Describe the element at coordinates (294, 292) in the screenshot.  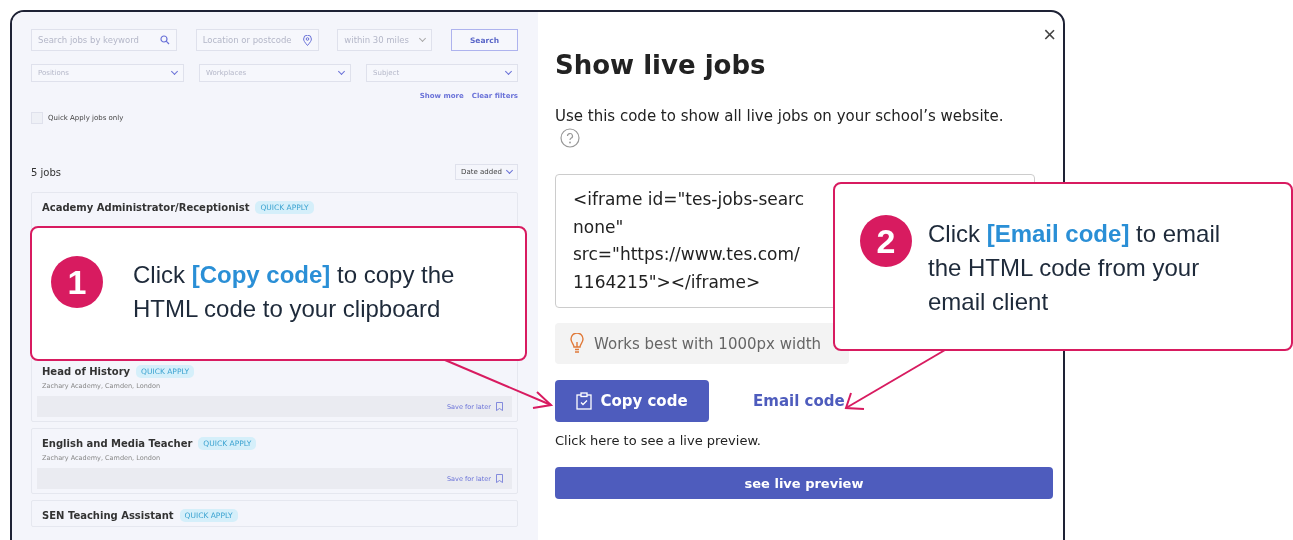
I see `callout-text: Click [Copy code] to copy the HTML code to your clipboard` at that location.